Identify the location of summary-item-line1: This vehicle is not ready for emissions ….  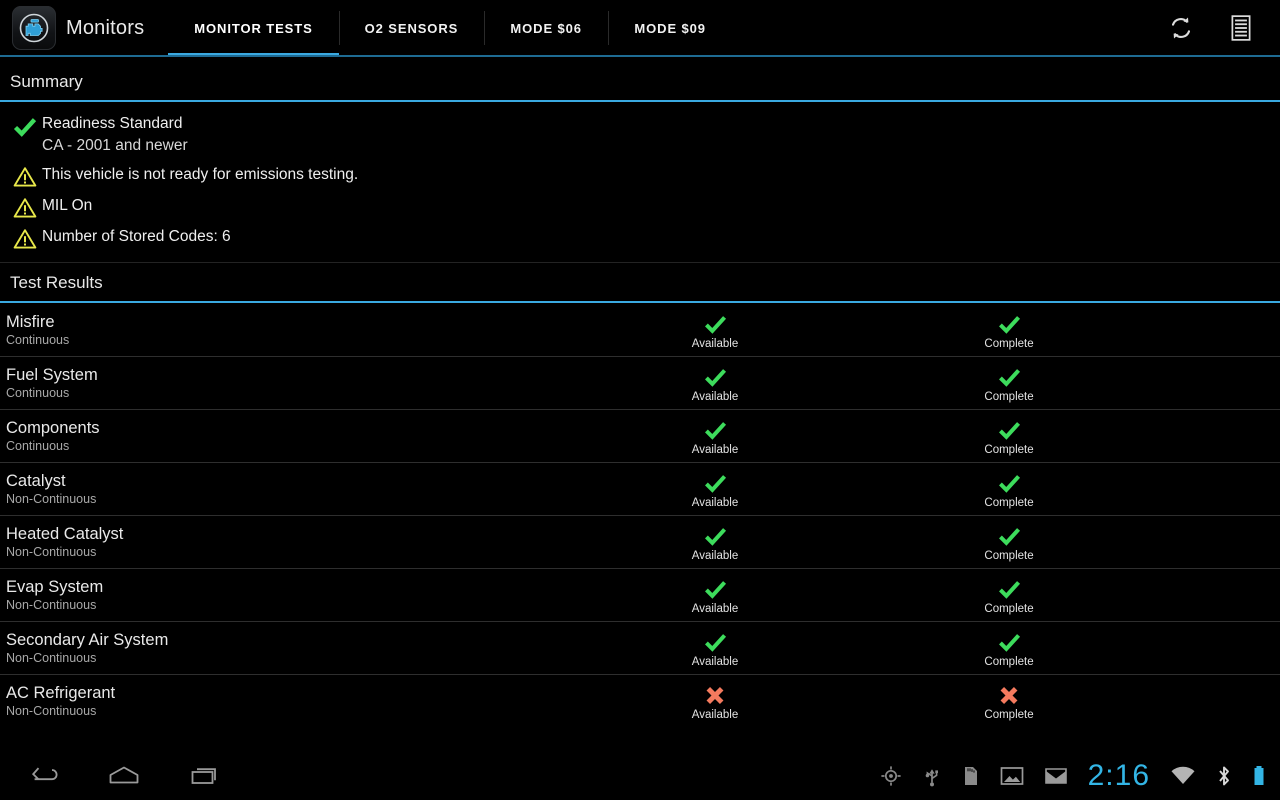
(200, 174).